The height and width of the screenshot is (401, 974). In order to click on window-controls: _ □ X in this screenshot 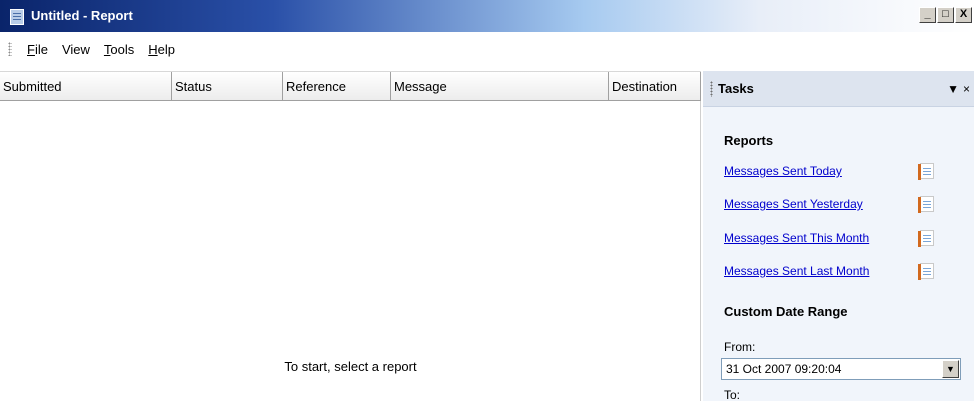, I will do `click(945, 15)`.